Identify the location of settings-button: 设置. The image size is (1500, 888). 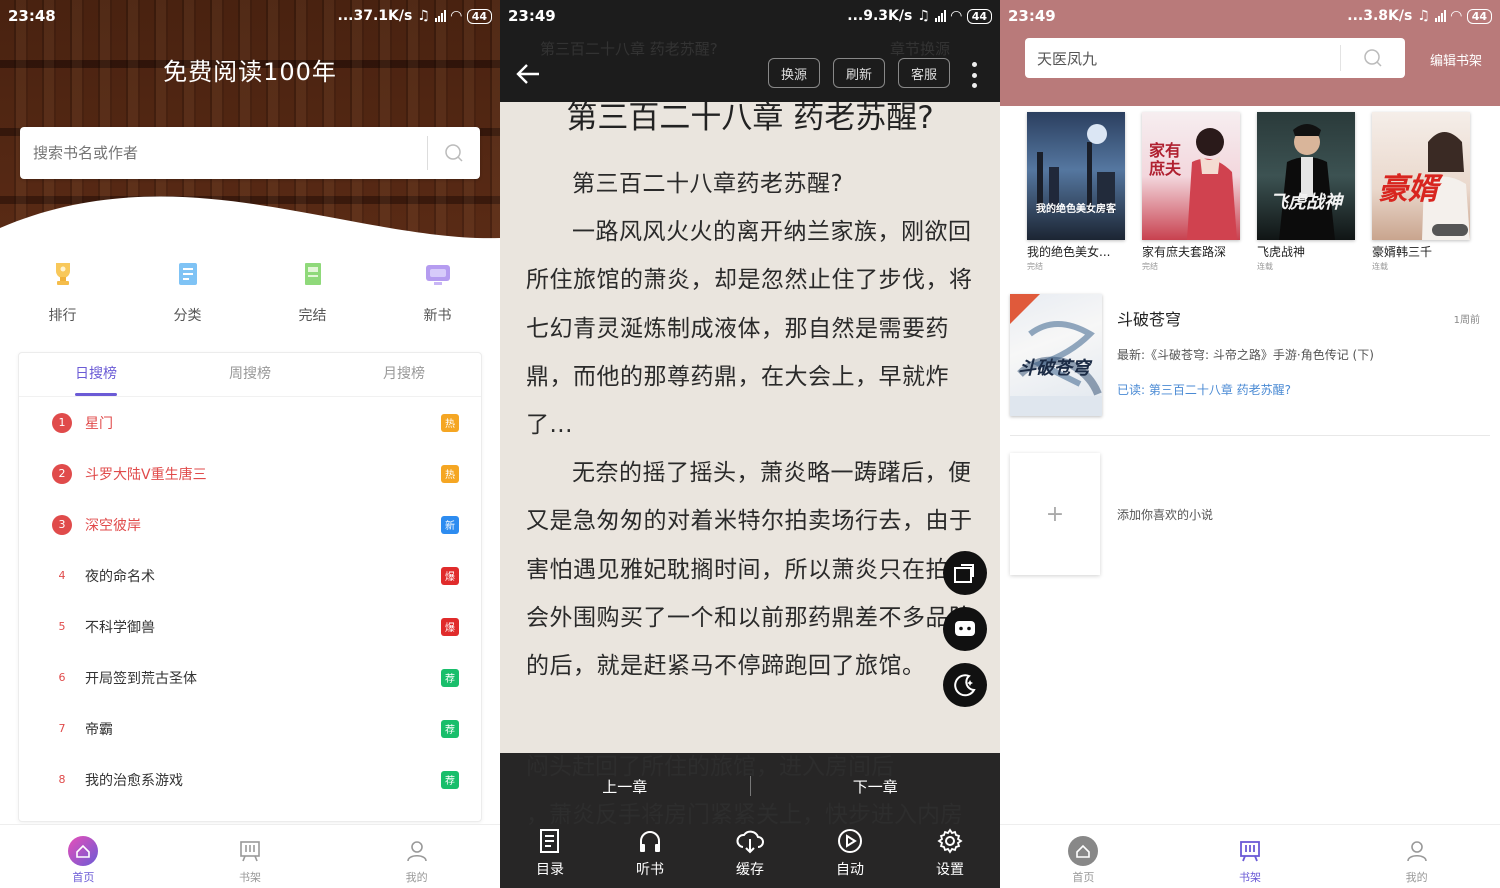
(950, 853).